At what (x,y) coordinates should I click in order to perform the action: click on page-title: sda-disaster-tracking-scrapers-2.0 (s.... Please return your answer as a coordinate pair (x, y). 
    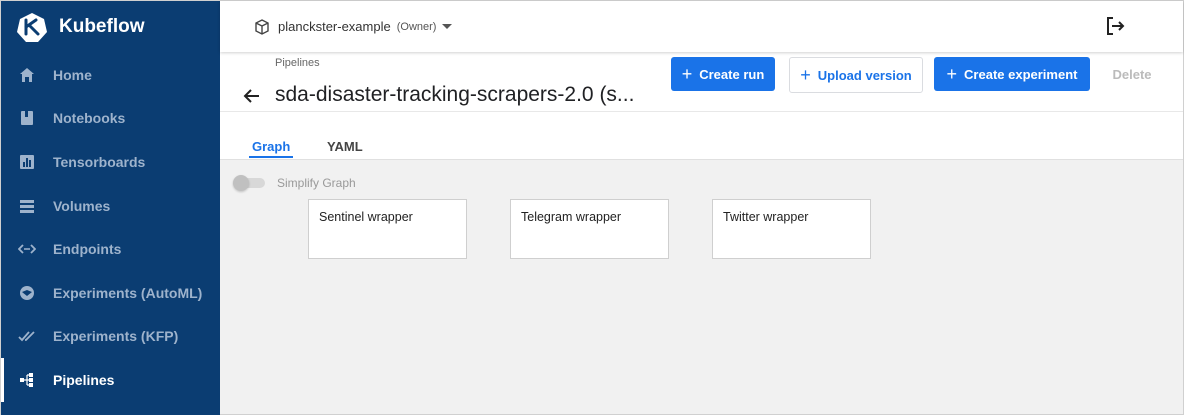
    Looking at the image, I should click on (455, 94).